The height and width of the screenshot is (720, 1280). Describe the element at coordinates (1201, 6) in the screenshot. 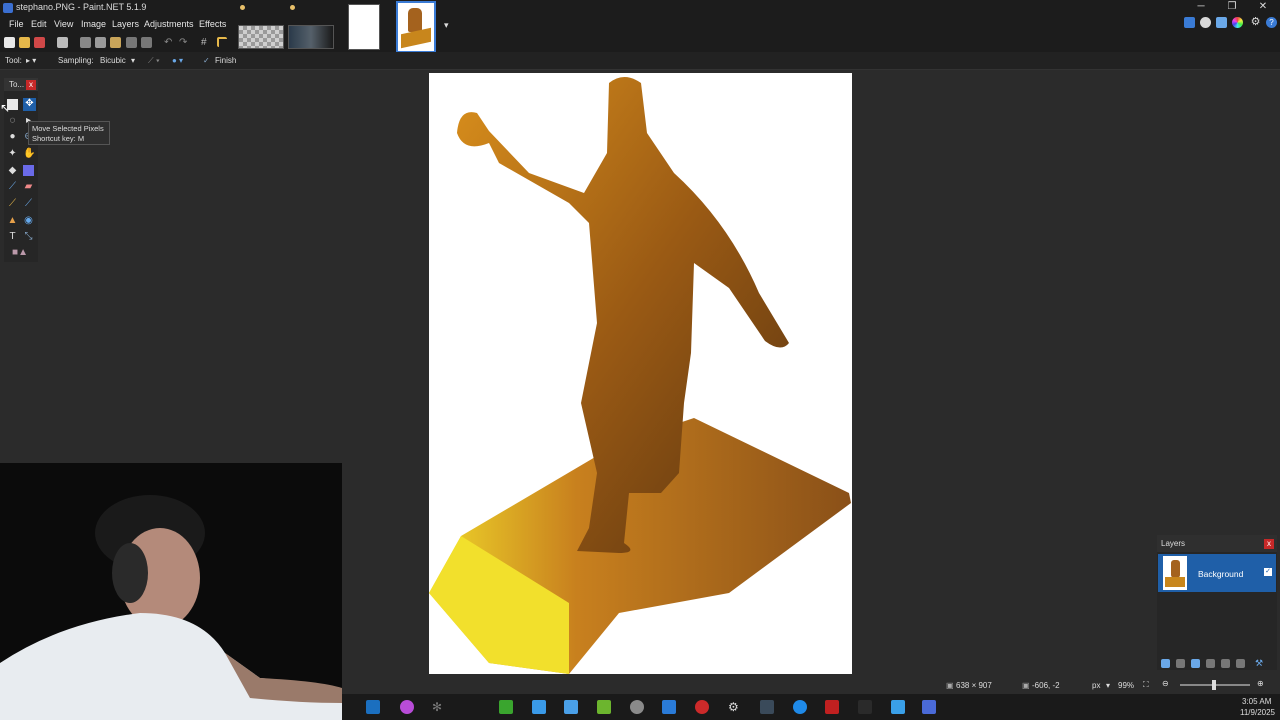

I see `minimize-button: ─` at that location.